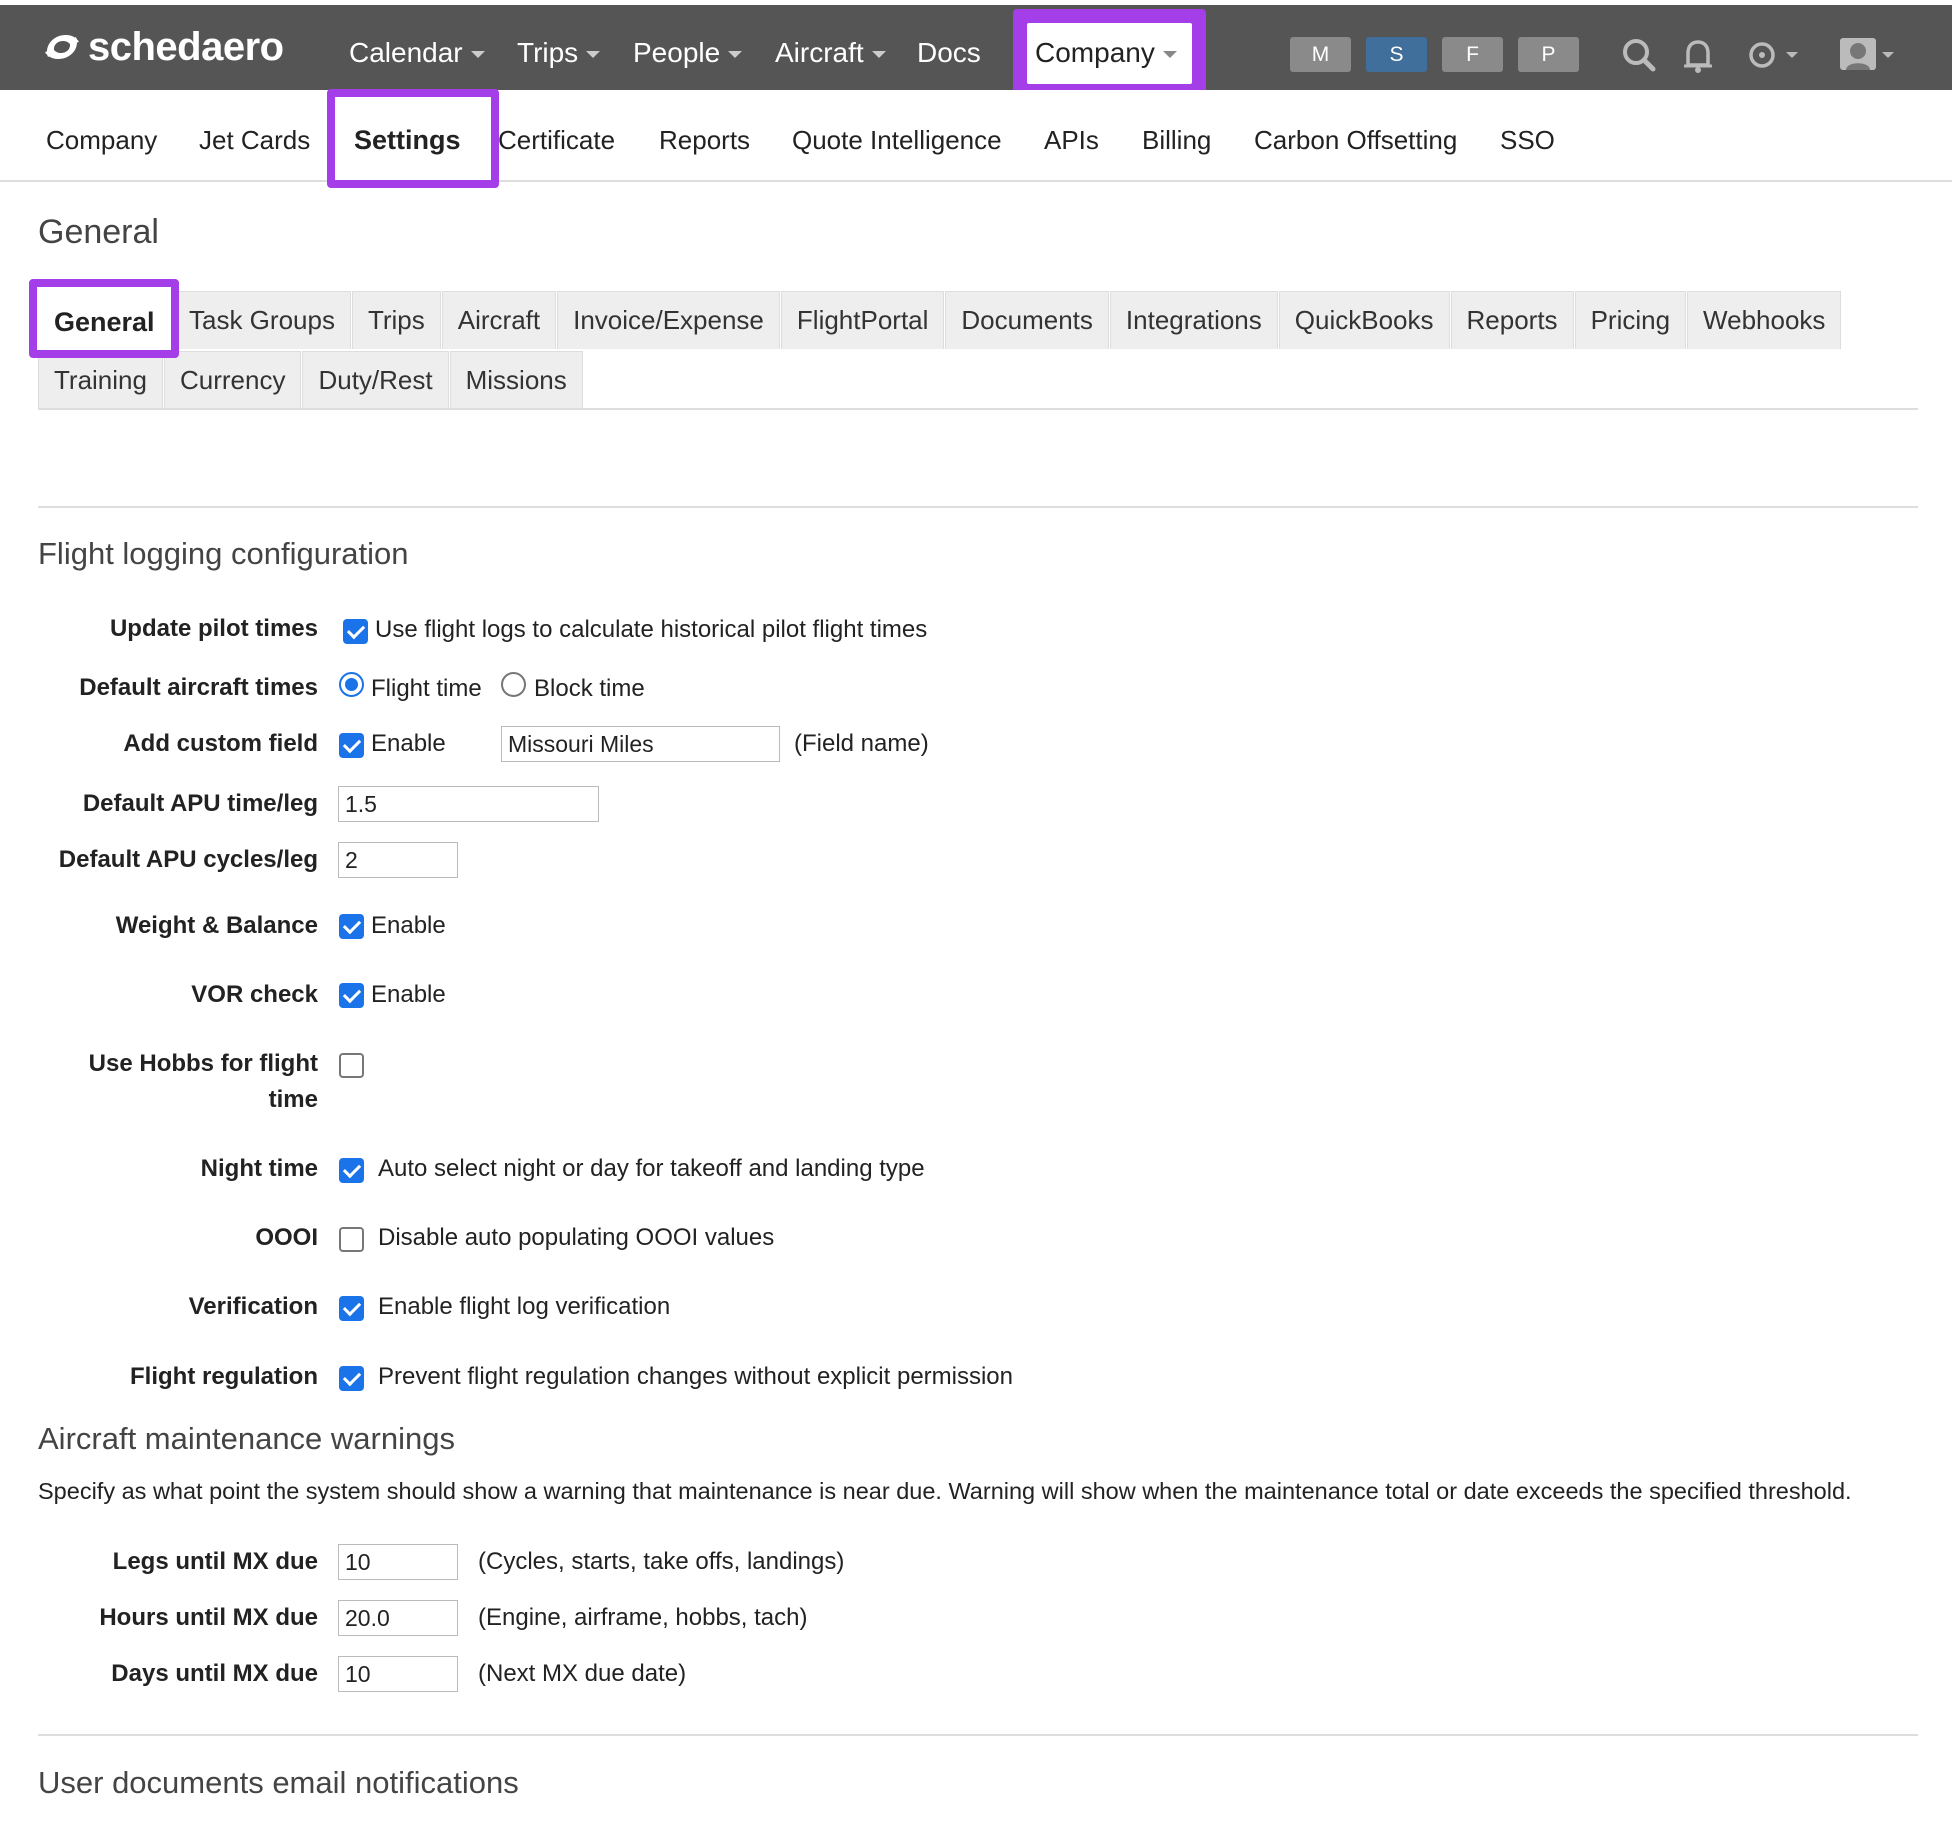 The height and width of the screenshot is (1843, 1952). I want to click on vor-check-text: Enable, so click(408, 994).